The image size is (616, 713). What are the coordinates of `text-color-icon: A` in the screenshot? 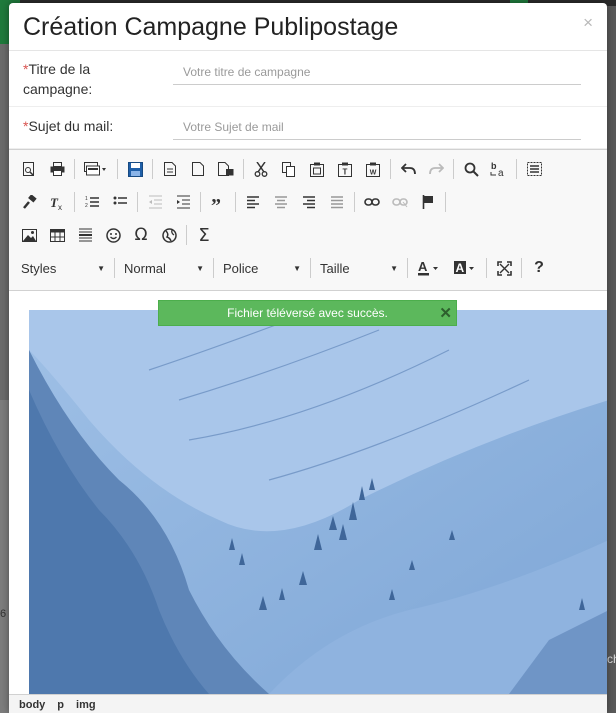 It's located at (429, 268).